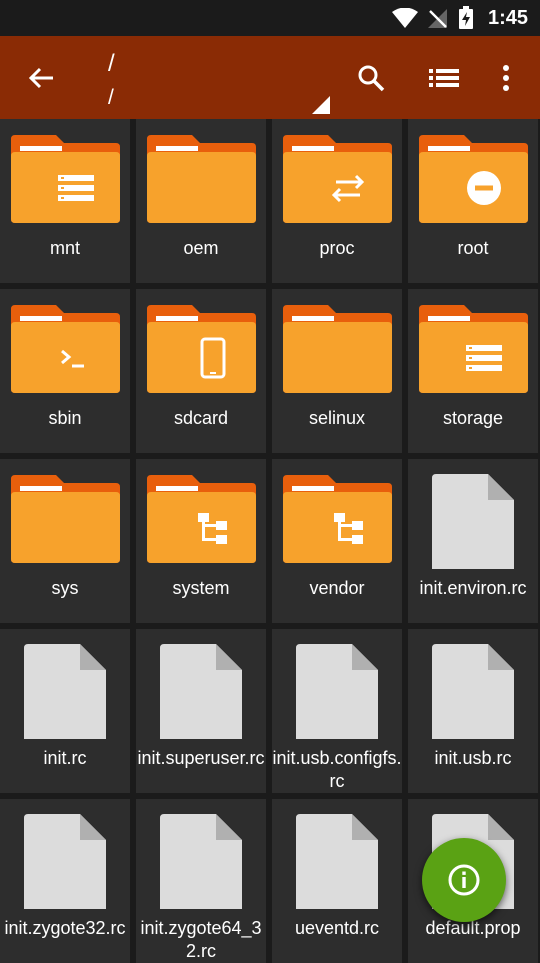 This screenshot has width=540, height=963. I want to click on item-name-label: sys, so click(65, 588).